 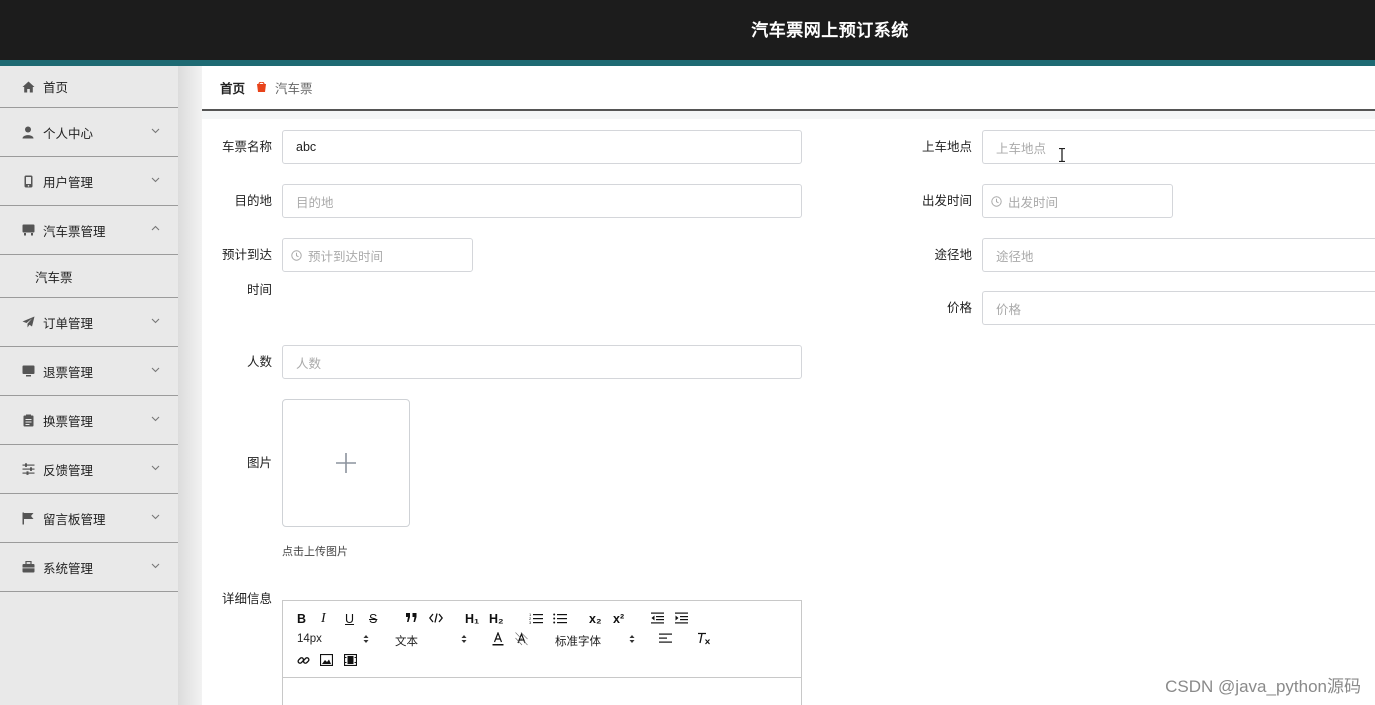 What do you see at coordinates (68, 372) in the screenshot?
I see `sidebar-item-label: 退票管理` at bounding box center [68, 372].